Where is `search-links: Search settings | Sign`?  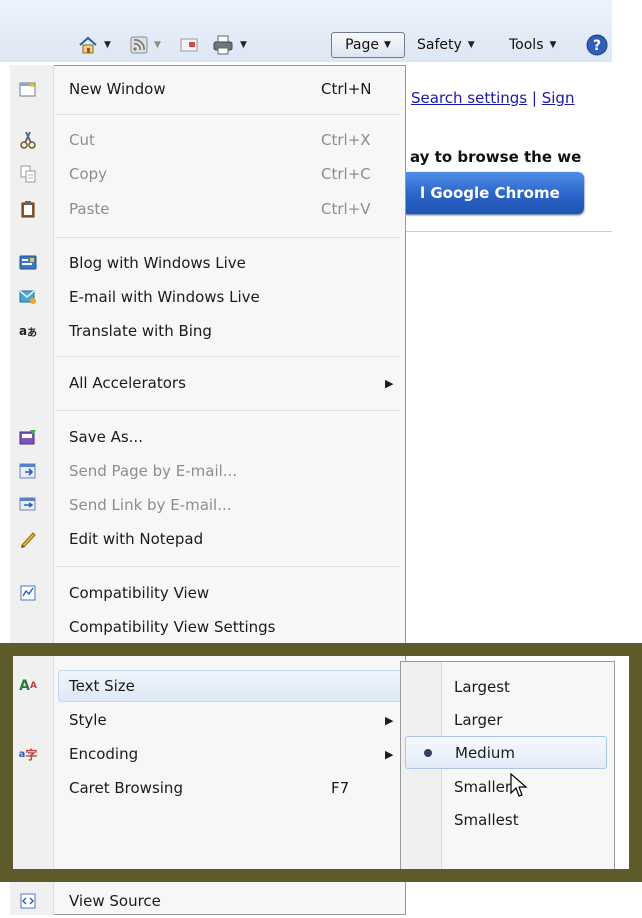
search-links: Search settings | Sign is located at coordinates (492, 98).